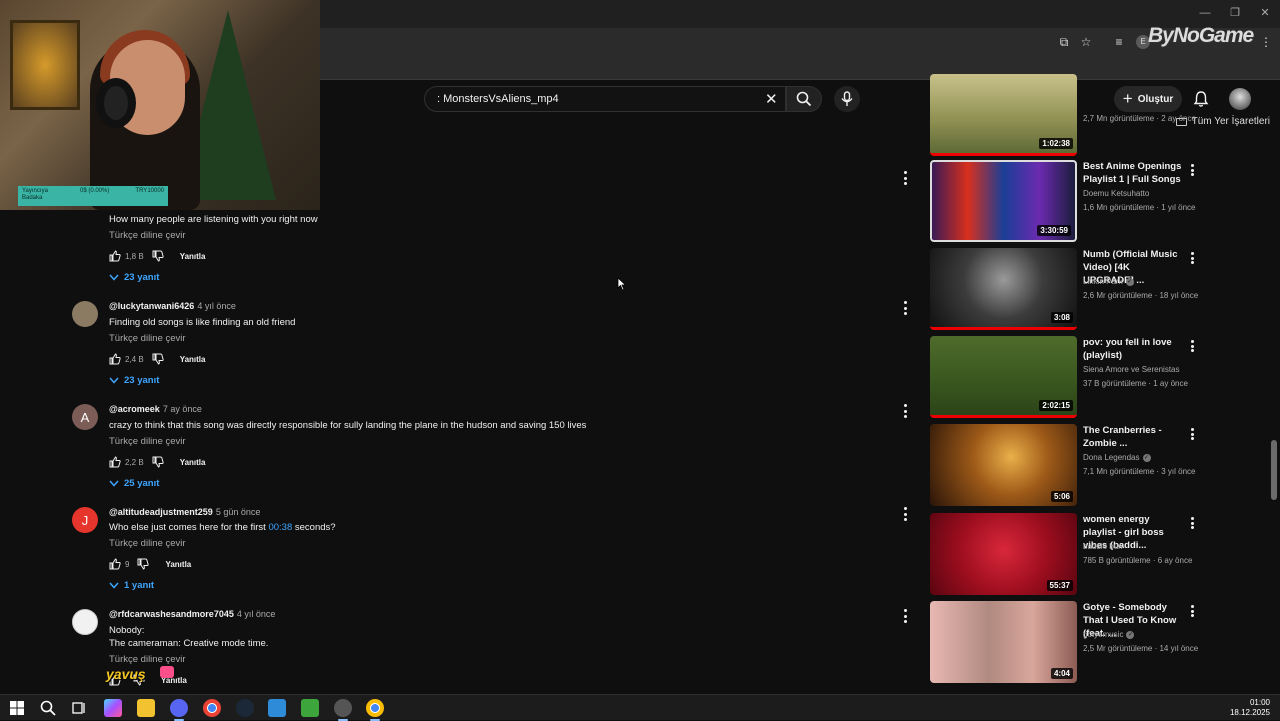 Image resolution: width=1280 pixels, height=721 pixels. I want to click on file-explorer-icon, so click(146, 708).